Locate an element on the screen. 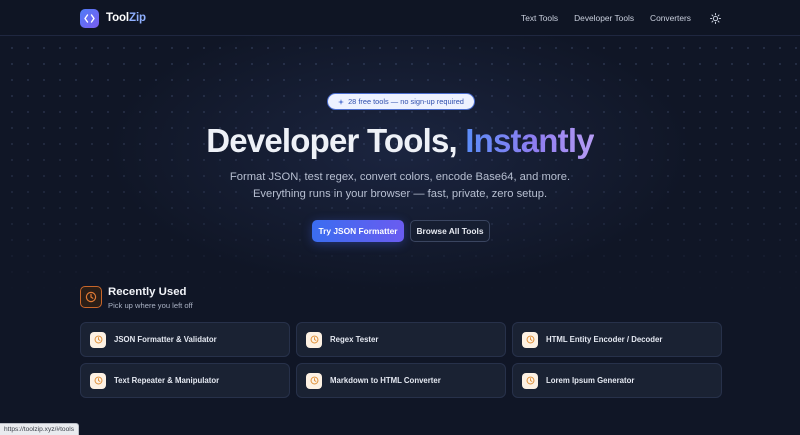 The width and height of the screenshot is (800, 435). badge-text: 28 free tools — no sign-up required is located at coordinates (406, 101).